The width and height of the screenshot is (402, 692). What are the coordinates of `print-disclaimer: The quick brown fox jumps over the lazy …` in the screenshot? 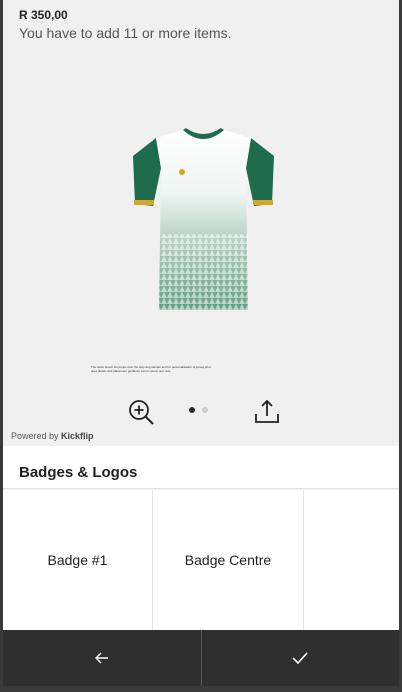 It's located at (151, 369).